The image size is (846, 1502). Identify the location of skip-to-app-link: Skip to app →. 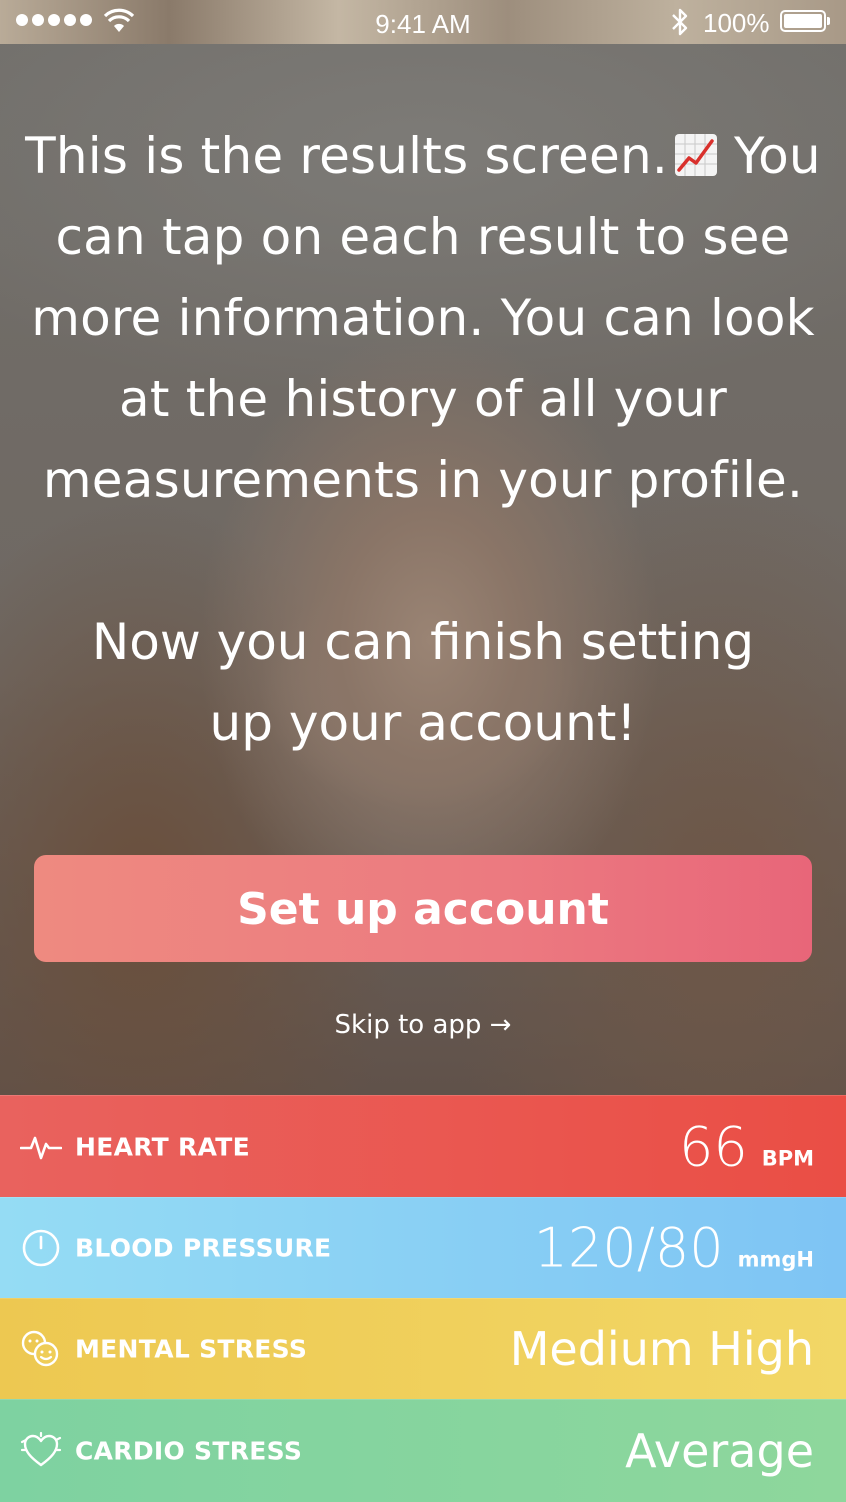
(423, 1025).